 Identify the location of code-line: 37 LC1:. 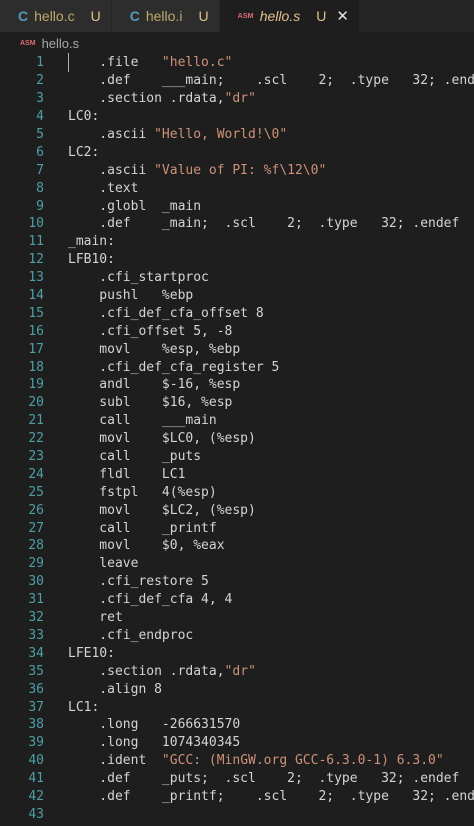
(237, 707).